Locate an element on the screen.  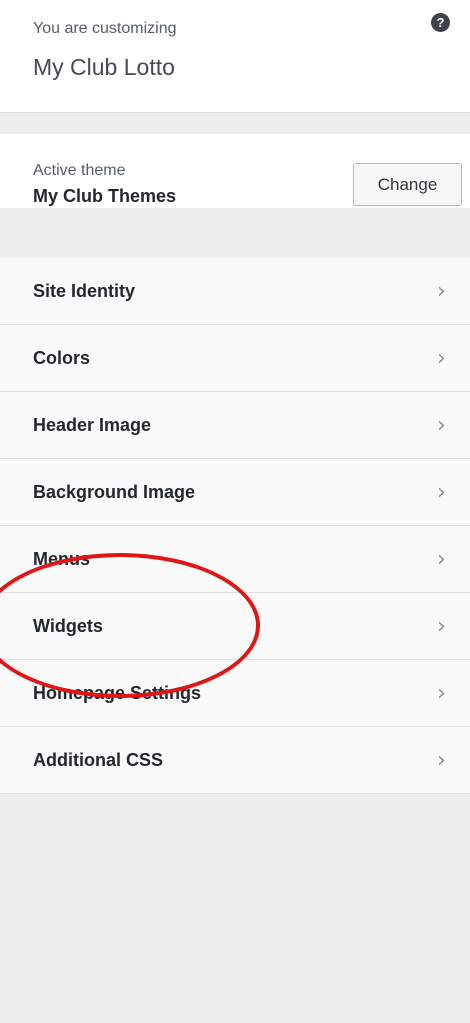
menu-item-label: Additional CSS is located at coordinates (98, 760).